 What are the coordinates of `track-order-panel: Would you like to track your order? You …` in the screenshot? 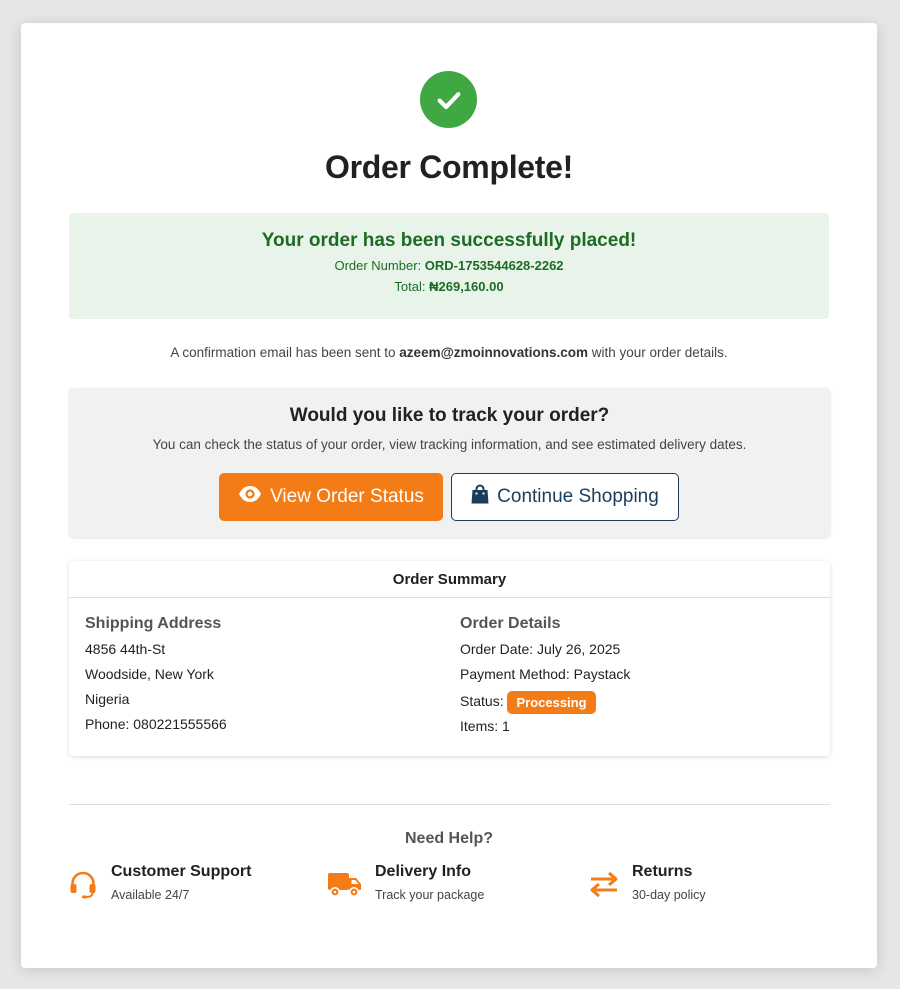 It's located at (449, 462).